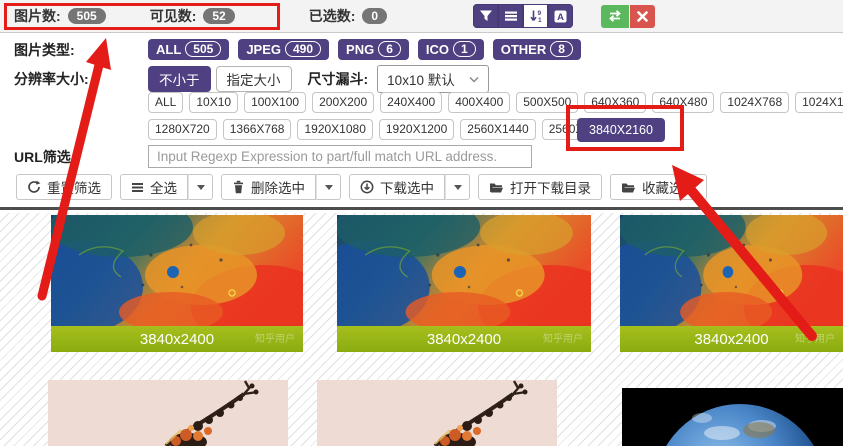 The width and height of the screenshot is (843, 446). I want to click on res-400x400-button: 400X400, so click(479, 102).